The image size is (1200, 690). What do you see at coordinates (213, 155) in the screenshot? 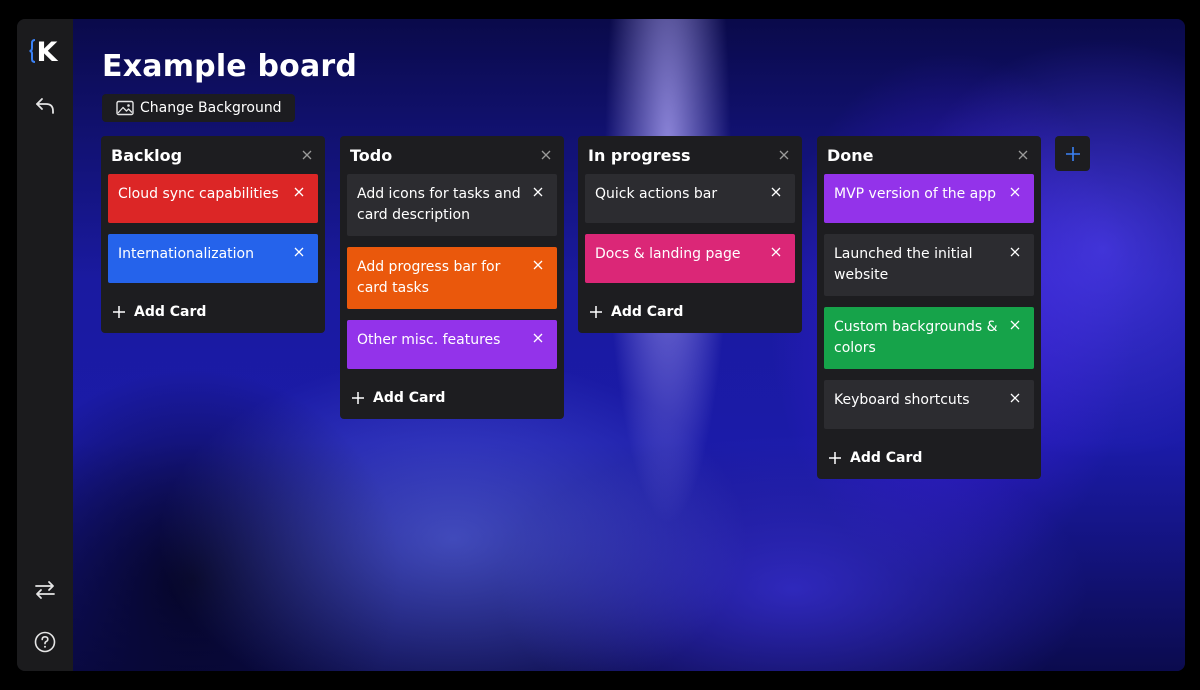
I see `column-header: Backlog` at bounding box center [213, 155].